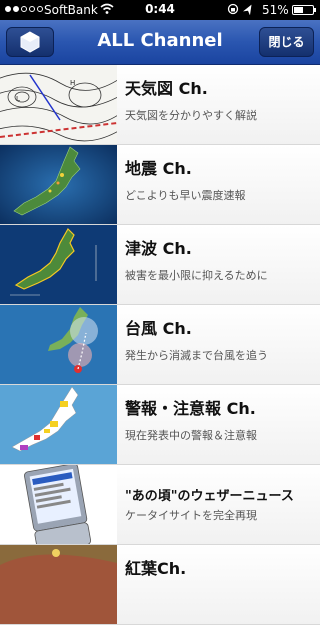  Describe the element at coordinates (58, 264) in the screenshot. I see `tsunami-map-thumbnail` at that location.